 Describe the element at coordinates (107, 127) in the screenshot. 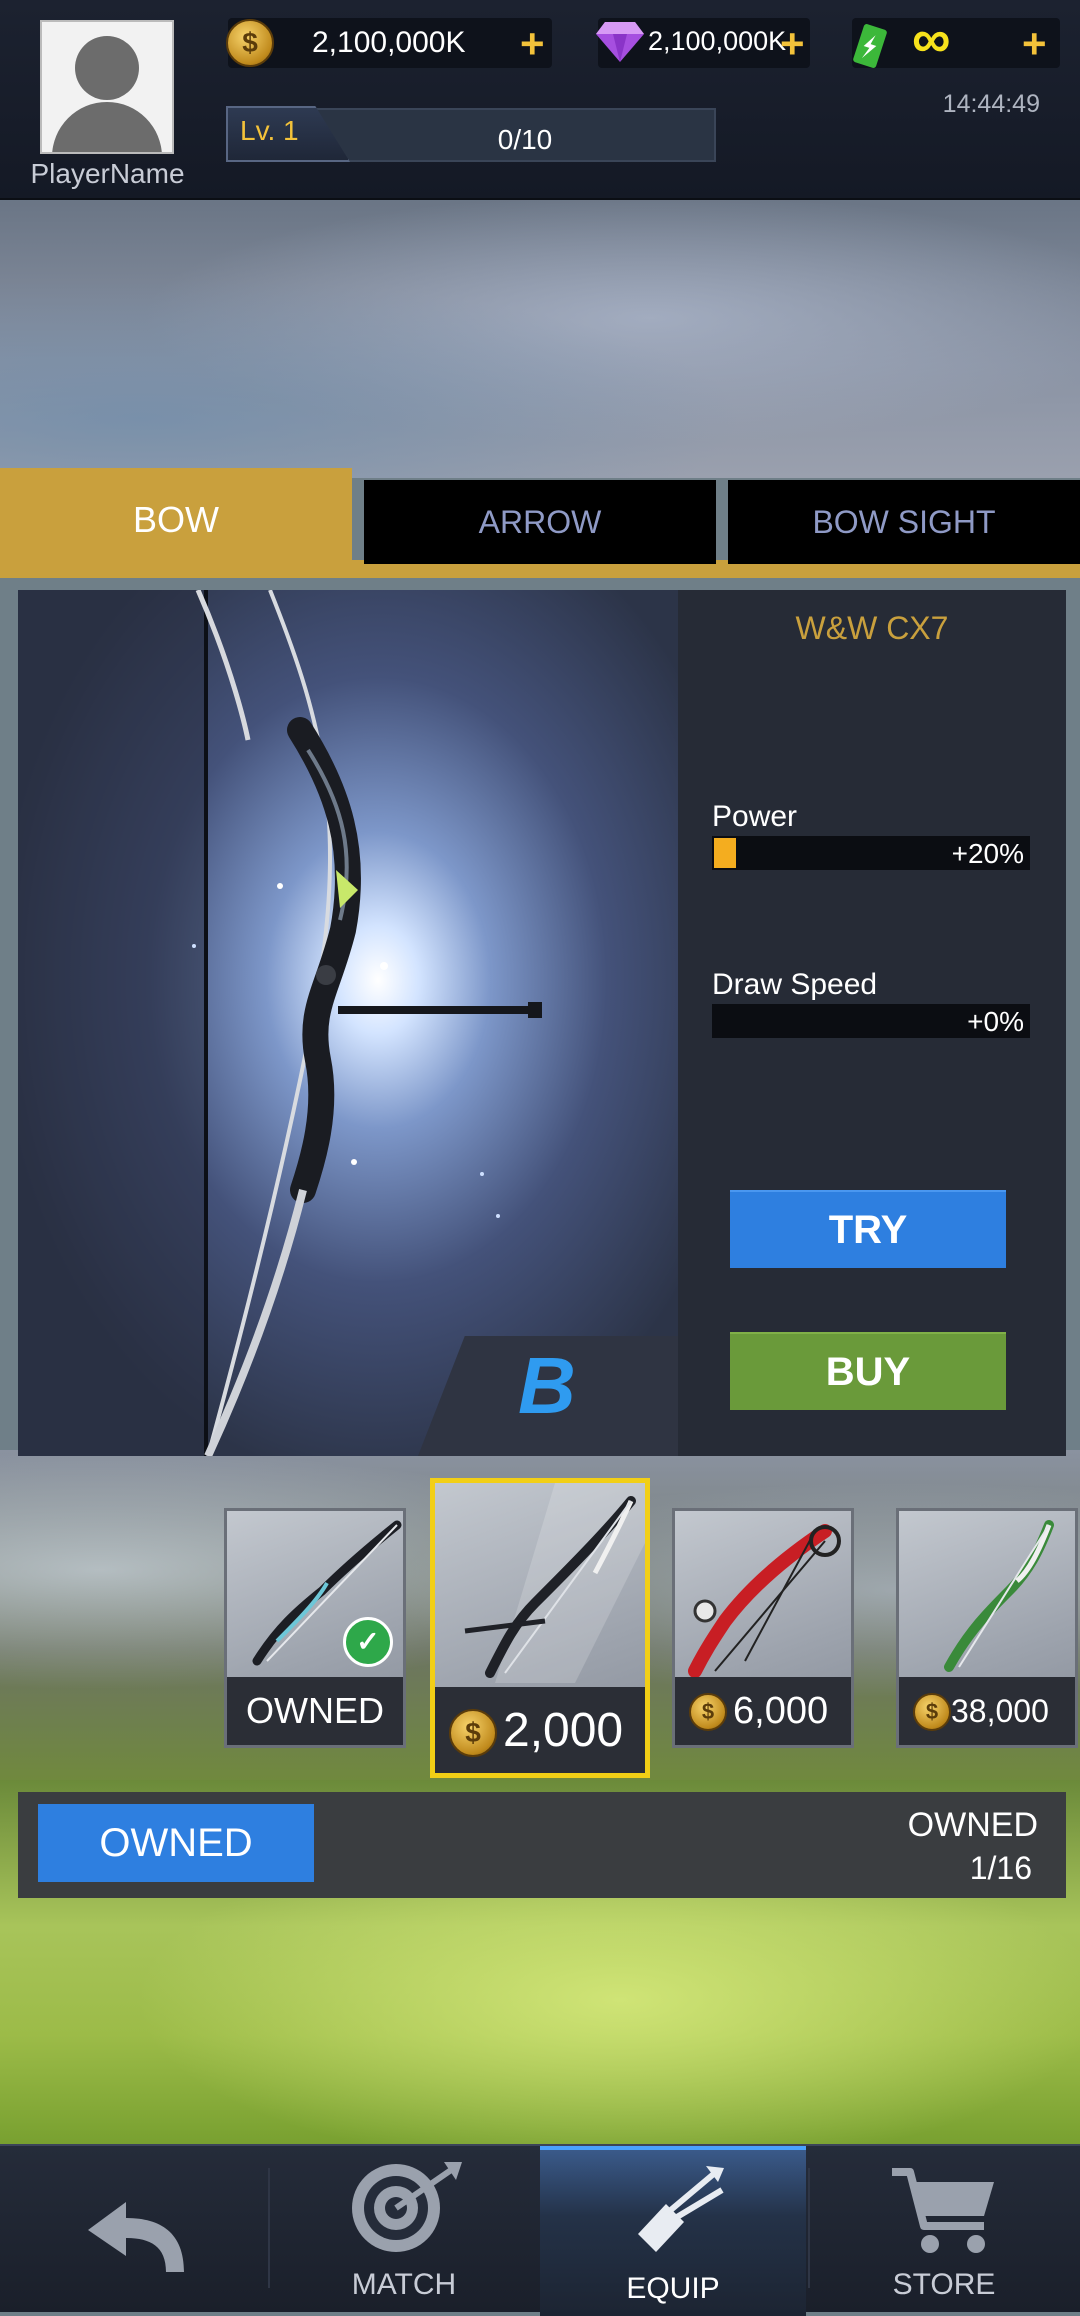

I see `avatar-body-shape` at that location.